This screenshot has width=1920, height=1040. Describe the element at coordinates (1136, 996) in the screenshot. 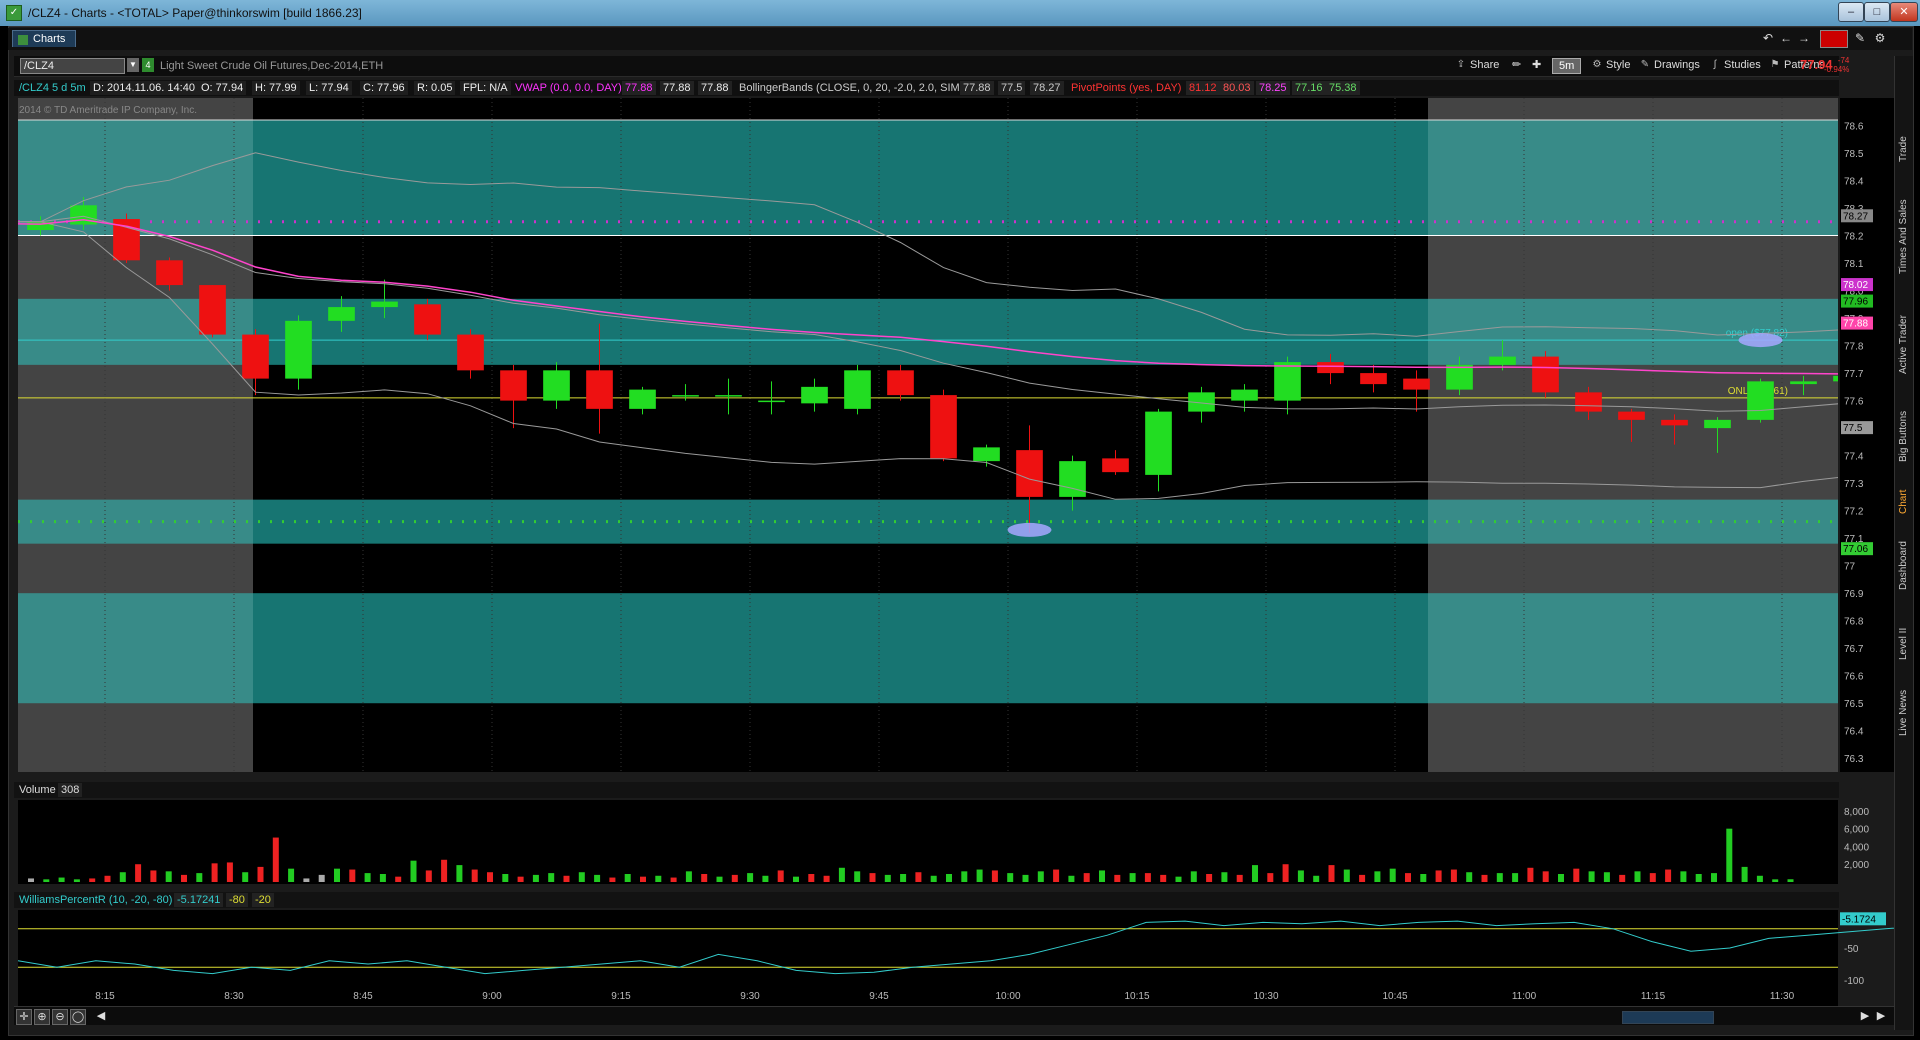

I see `time-tick: 10:15` at that location.